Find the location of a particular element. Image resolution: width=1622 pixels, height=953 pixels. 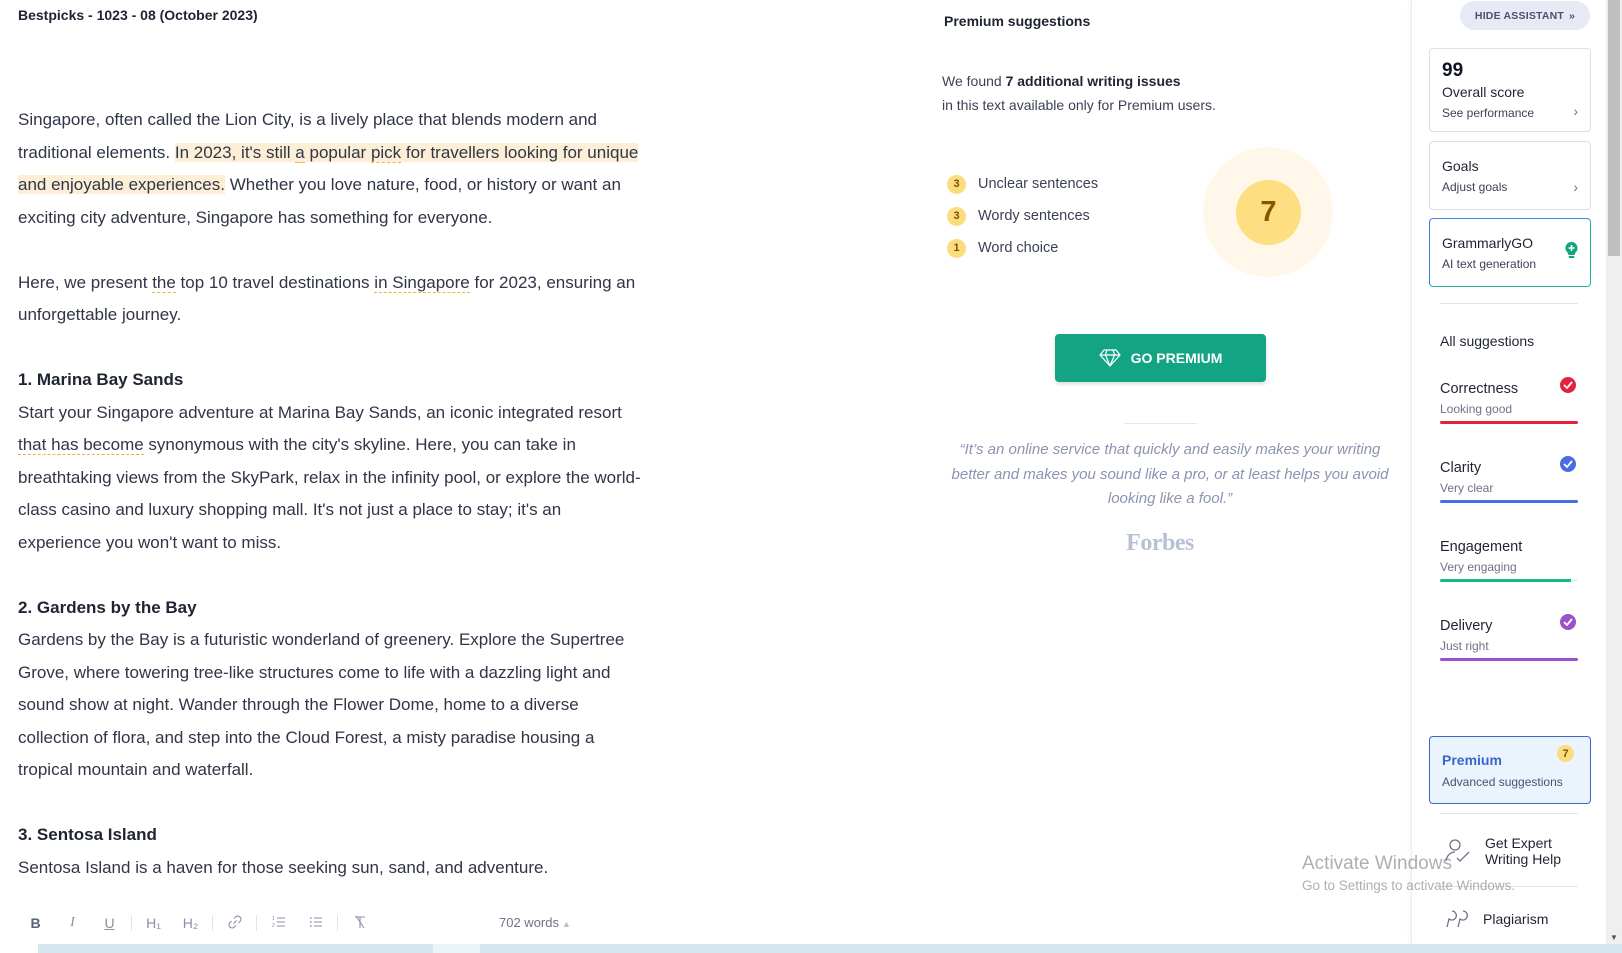

grammarlygo-sub: AI text generation is located at coordinates (1489, 264).